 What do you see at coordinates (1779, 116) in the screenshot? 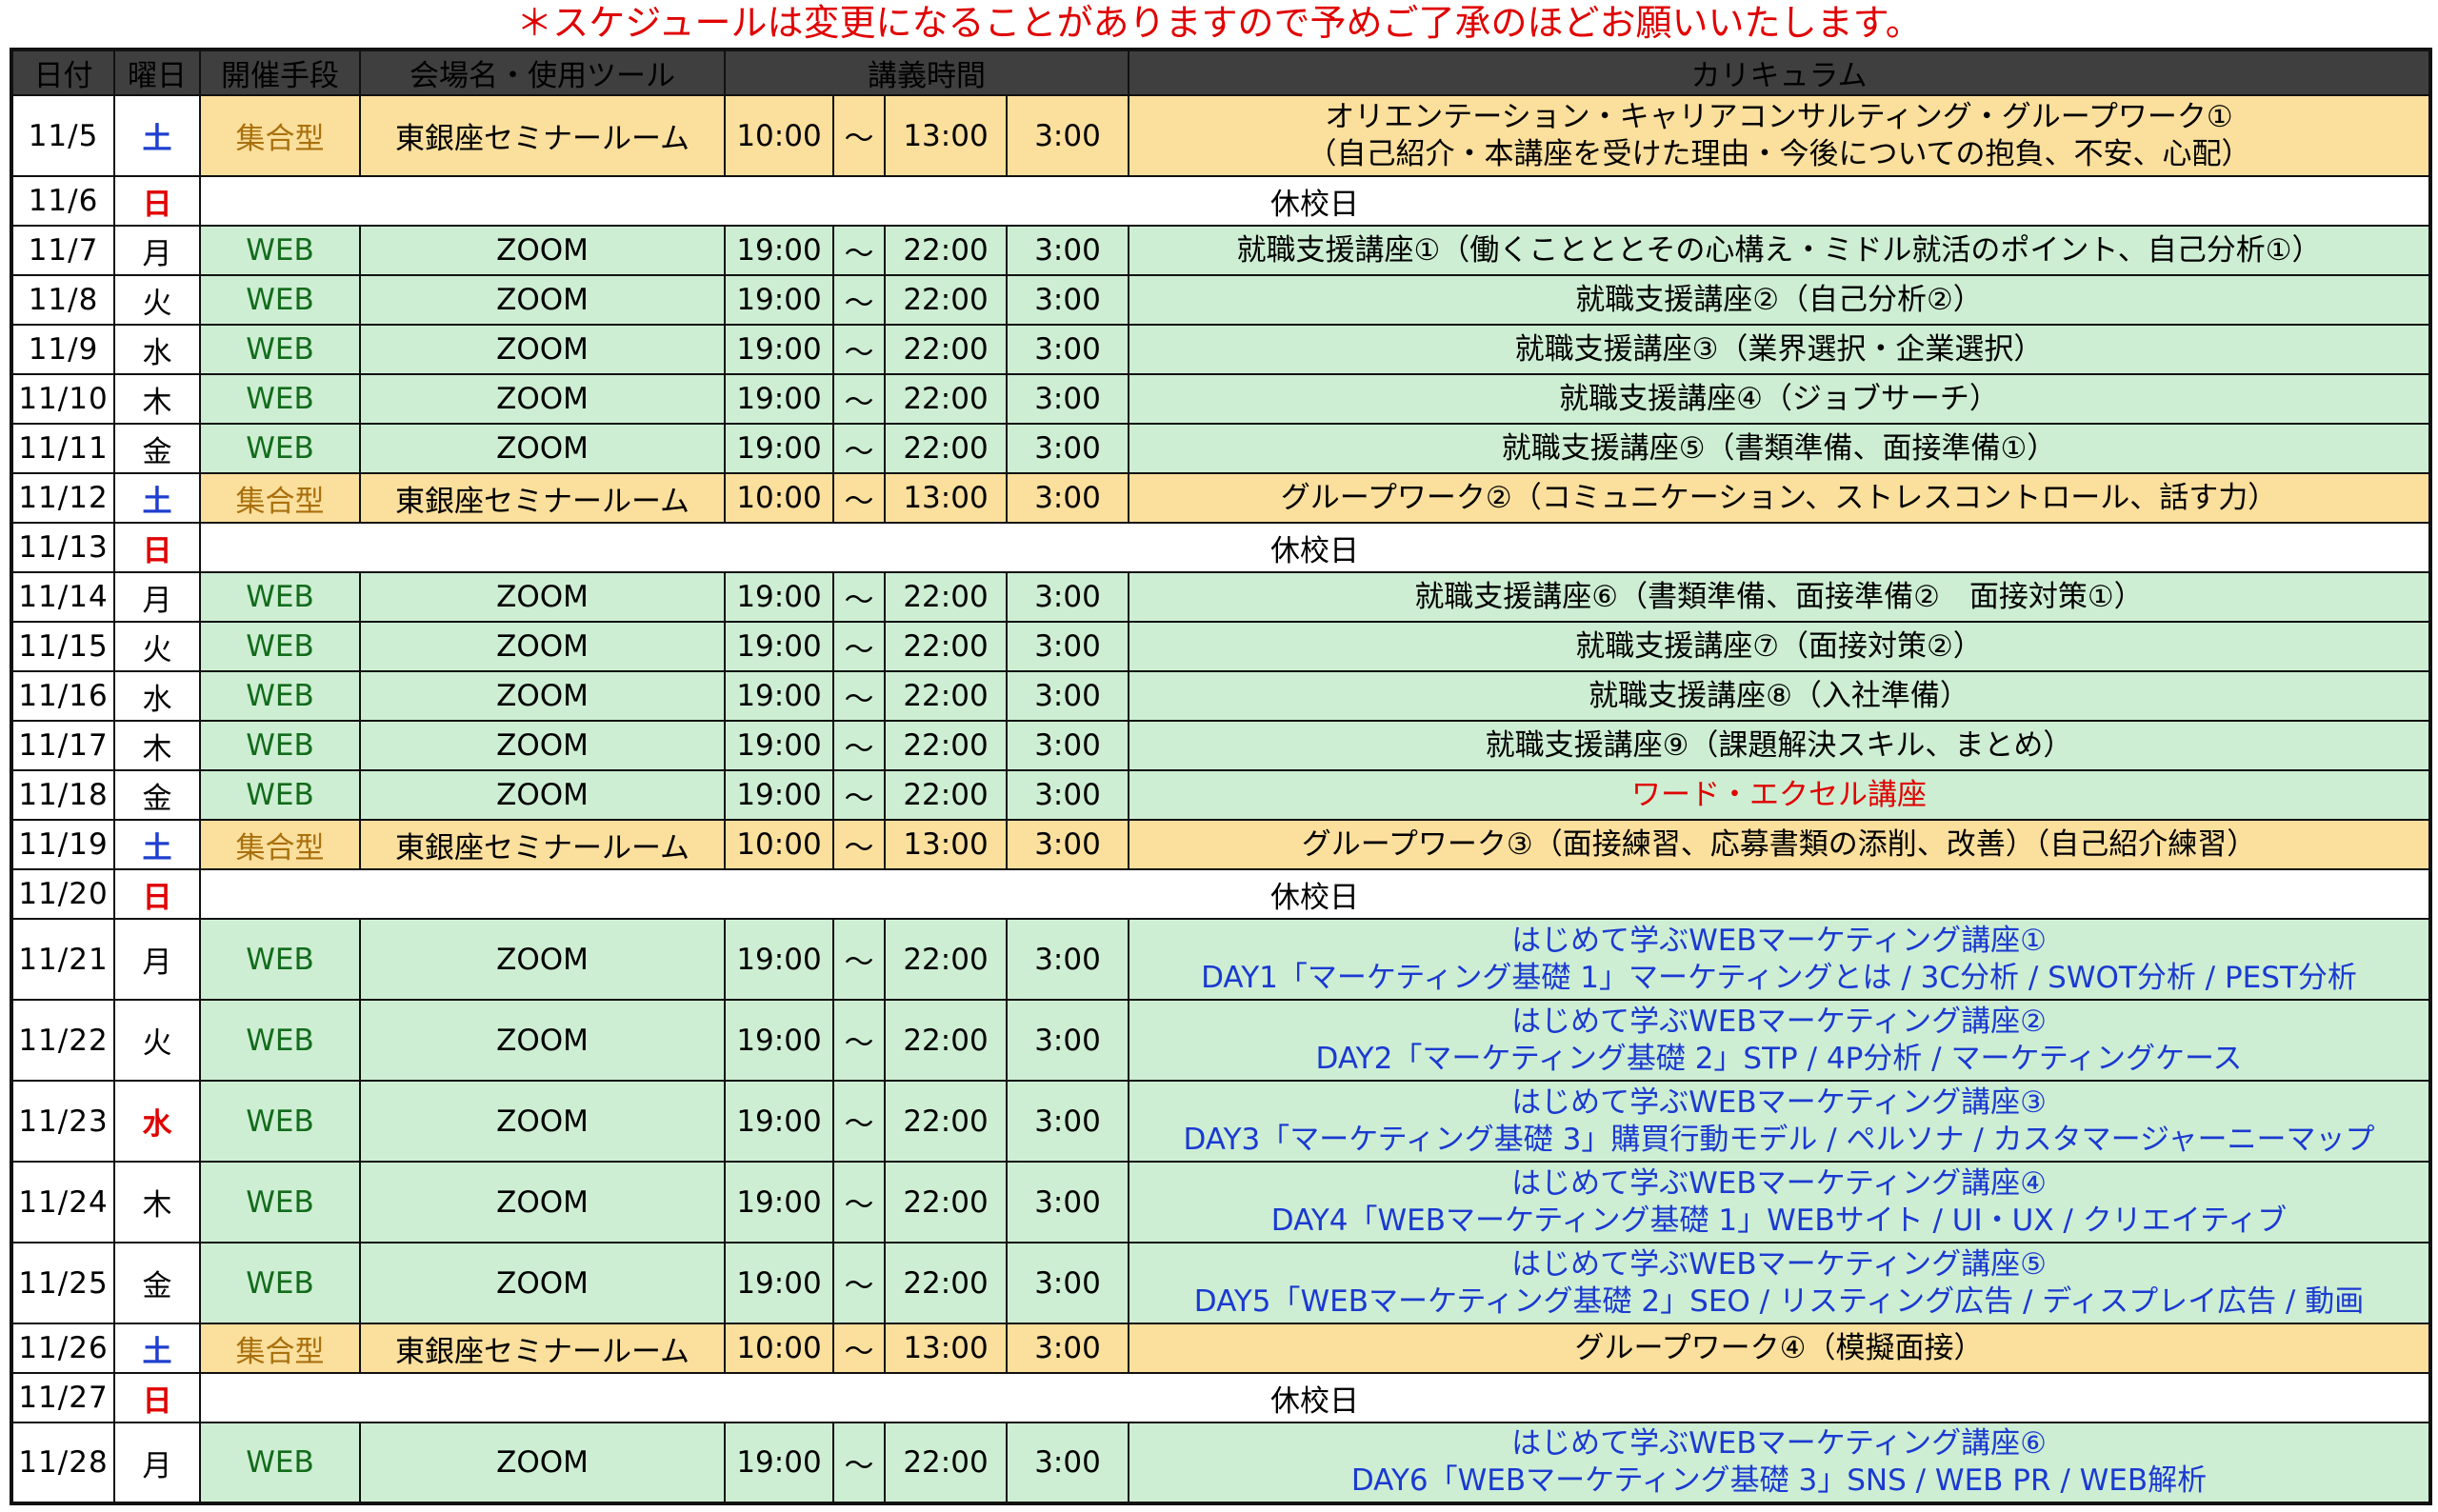
I see `curriculum-line-1: オリエンテーション・キャリアコンサルティング・グループワーク①` at bounding box center [1779, 116].